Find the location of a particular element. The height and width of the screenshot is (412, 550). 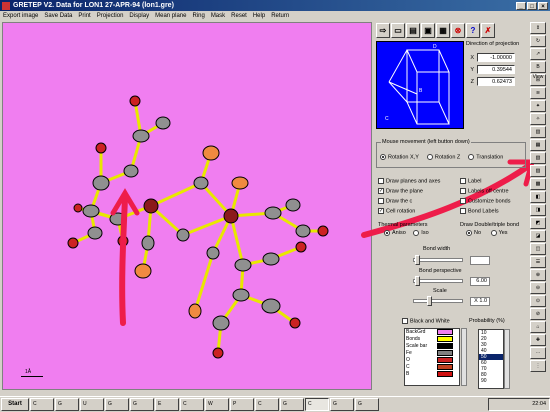

color-row: Fe is located at coordinates (432, 353).